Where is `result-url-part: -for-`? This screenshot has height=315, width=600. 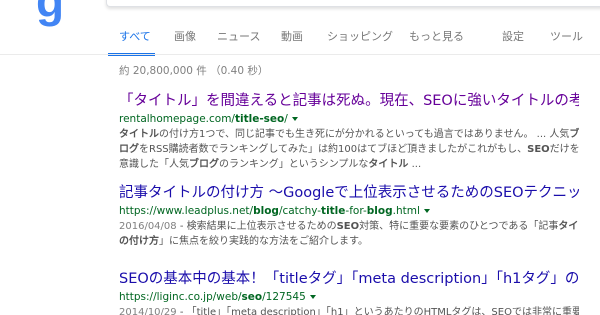 result-url-part: -for- is located at coordinates (356, 211).